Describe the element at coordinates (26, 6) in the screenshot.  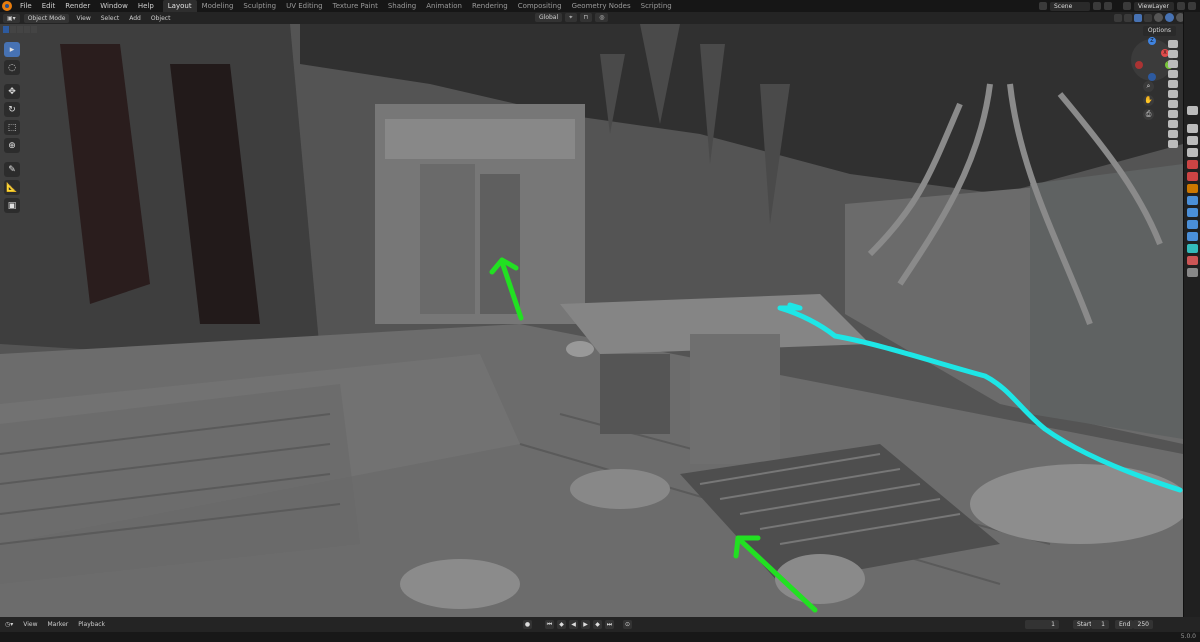
I see `menu-file: File` at that location.